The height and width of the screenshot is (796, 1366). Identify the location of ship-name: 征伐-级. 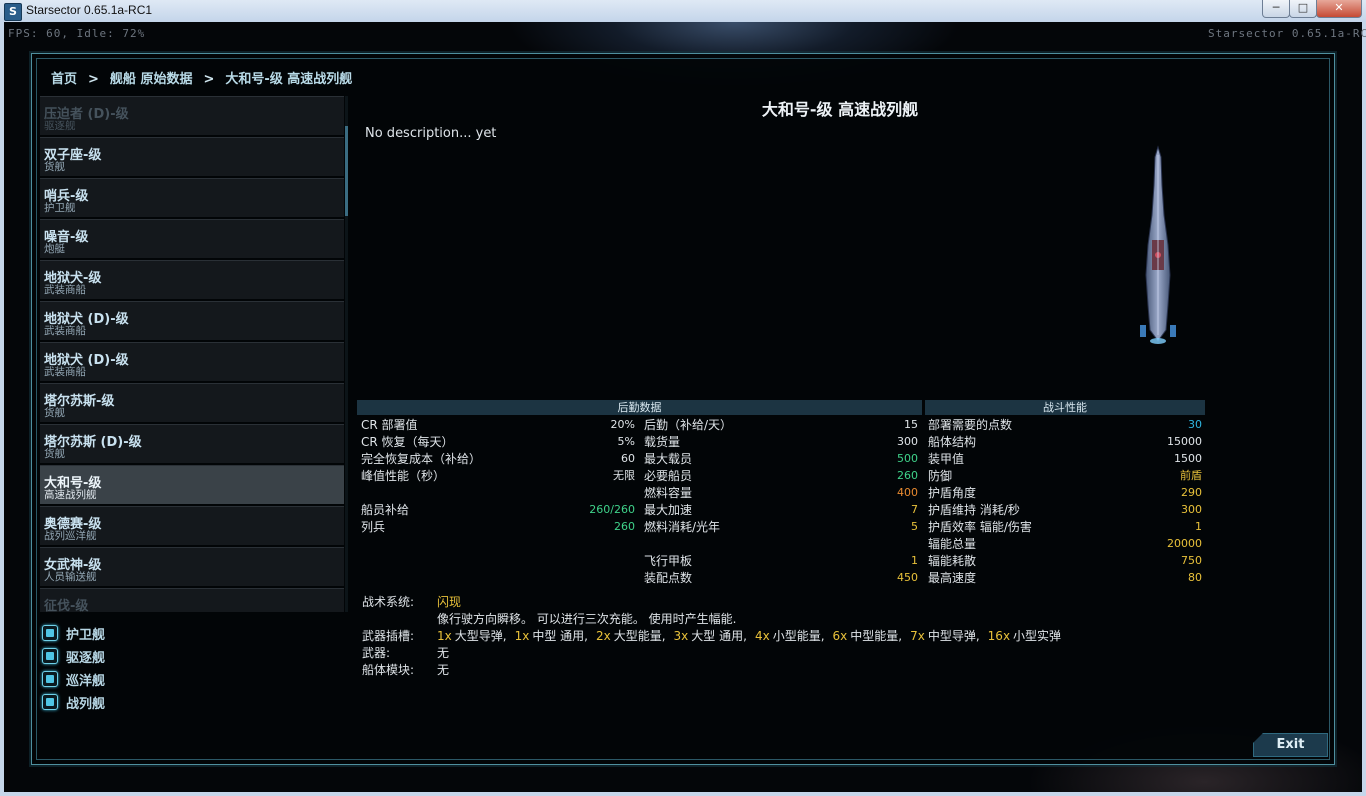
(66, 605).